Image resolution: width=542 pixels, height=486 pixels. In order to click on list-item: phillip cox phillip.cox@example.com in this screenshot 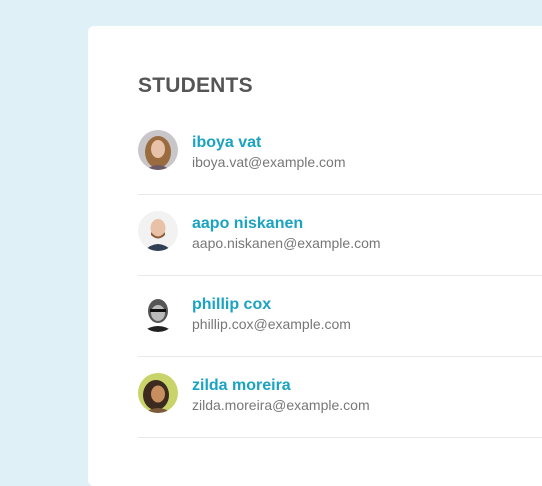, I will do `click(340, 316)`.